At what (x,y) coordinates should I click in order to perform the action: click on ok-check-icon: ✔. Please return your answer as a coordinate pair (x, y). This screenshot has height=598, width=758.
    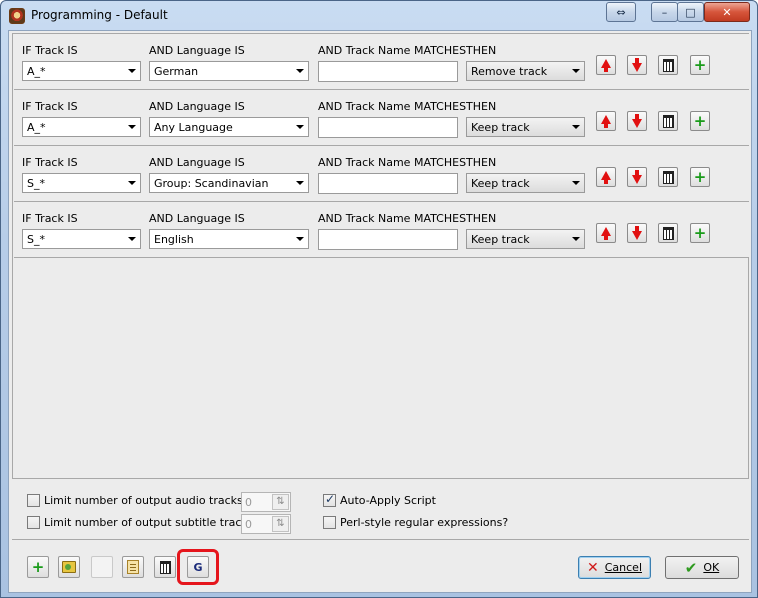
    Looking at the image, I should click on (691, 567).